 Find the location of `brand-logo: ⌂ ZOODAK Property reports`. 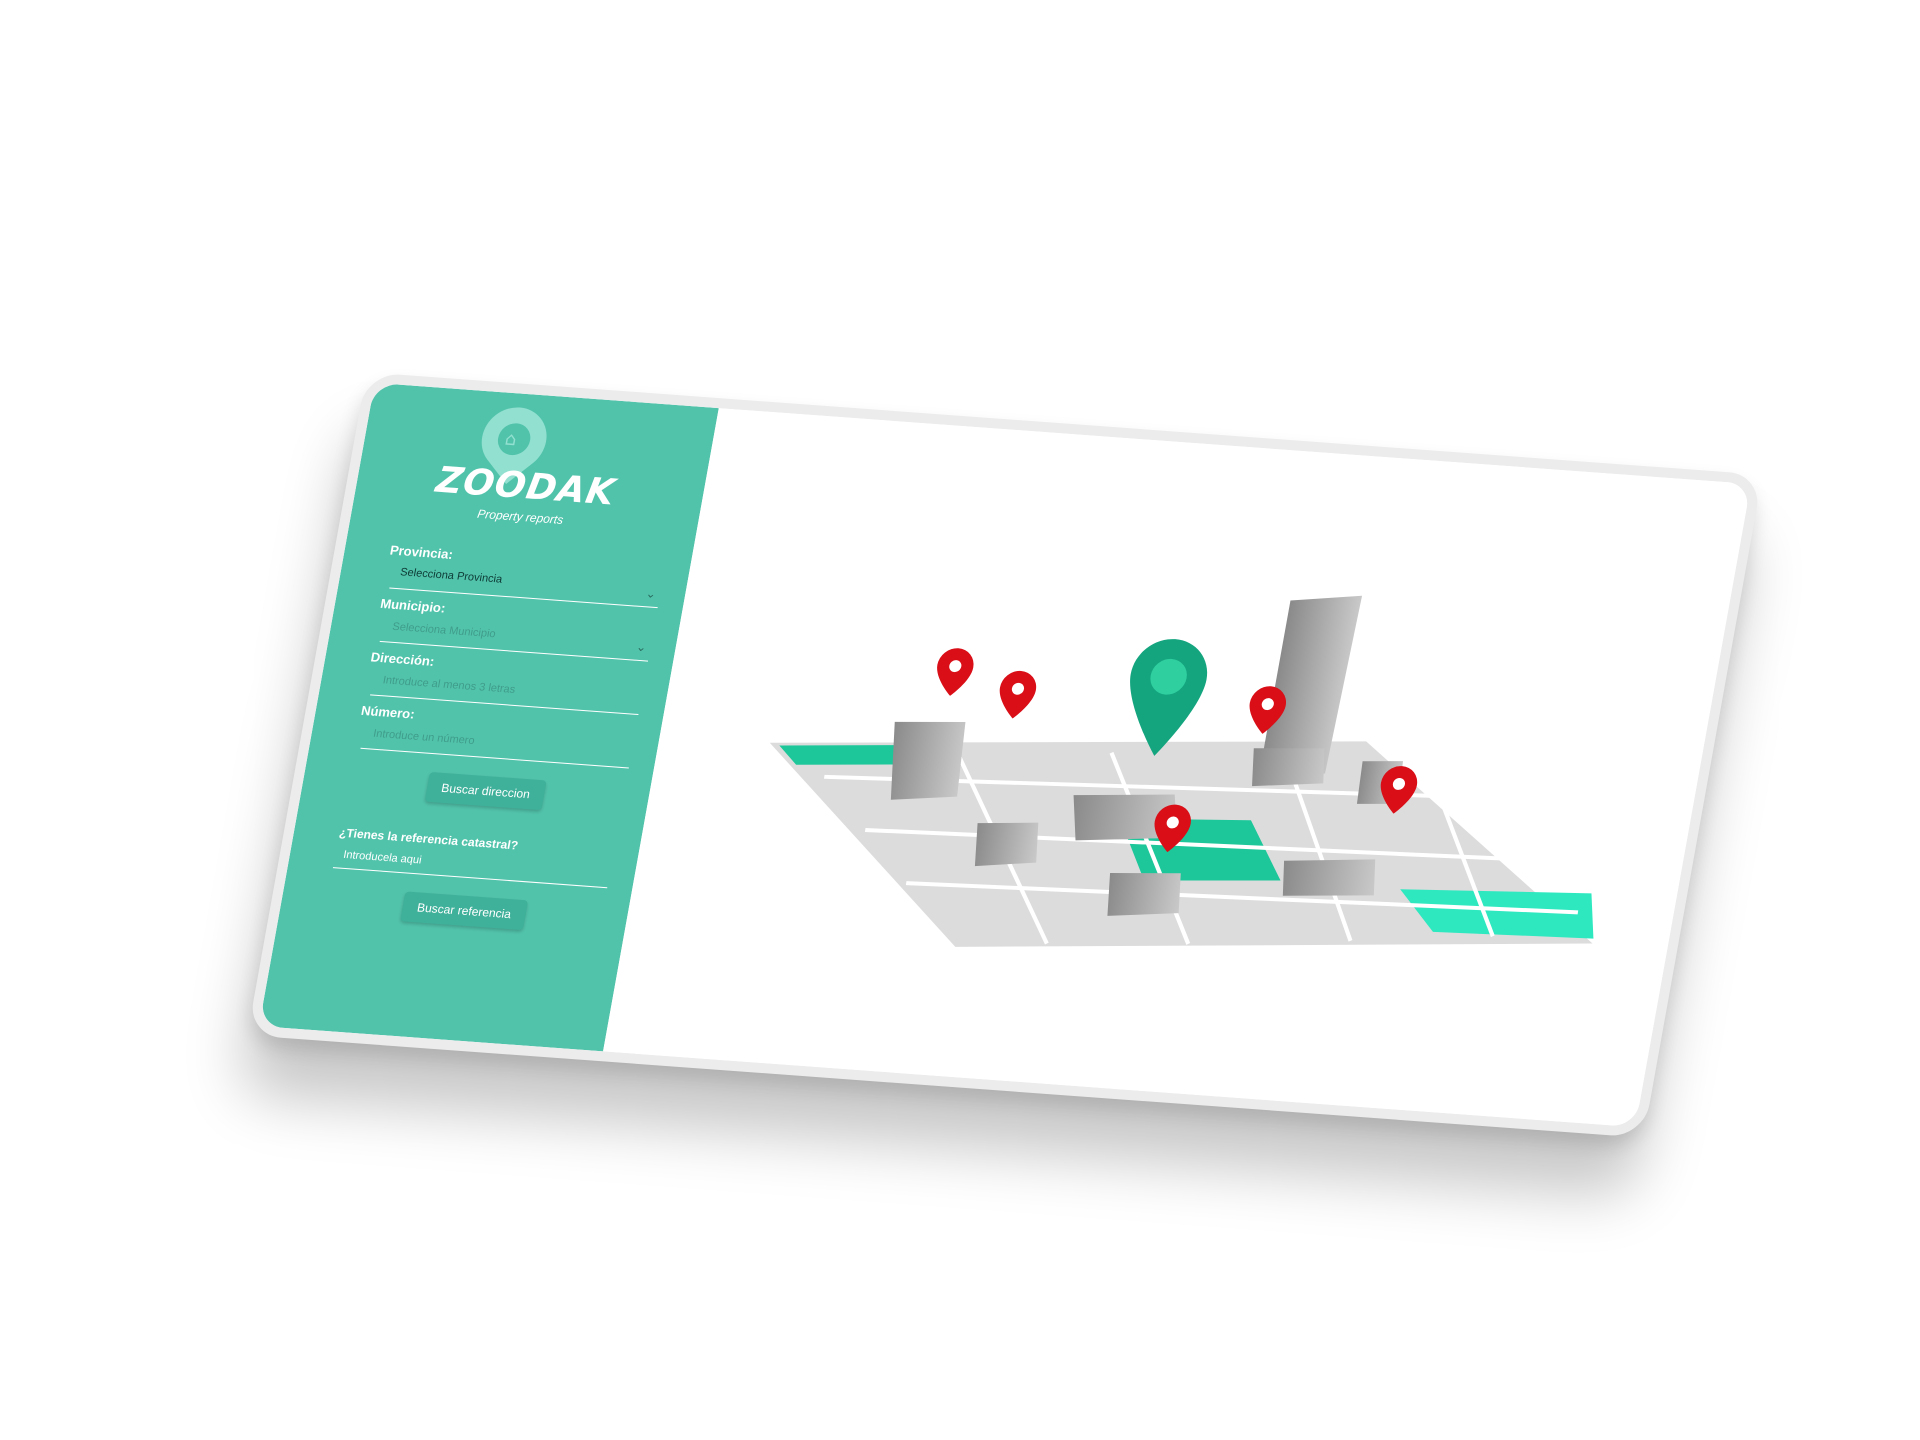

brand-logo: ⌂ ZOODAK Property reports is located at coordinates (532, 474).